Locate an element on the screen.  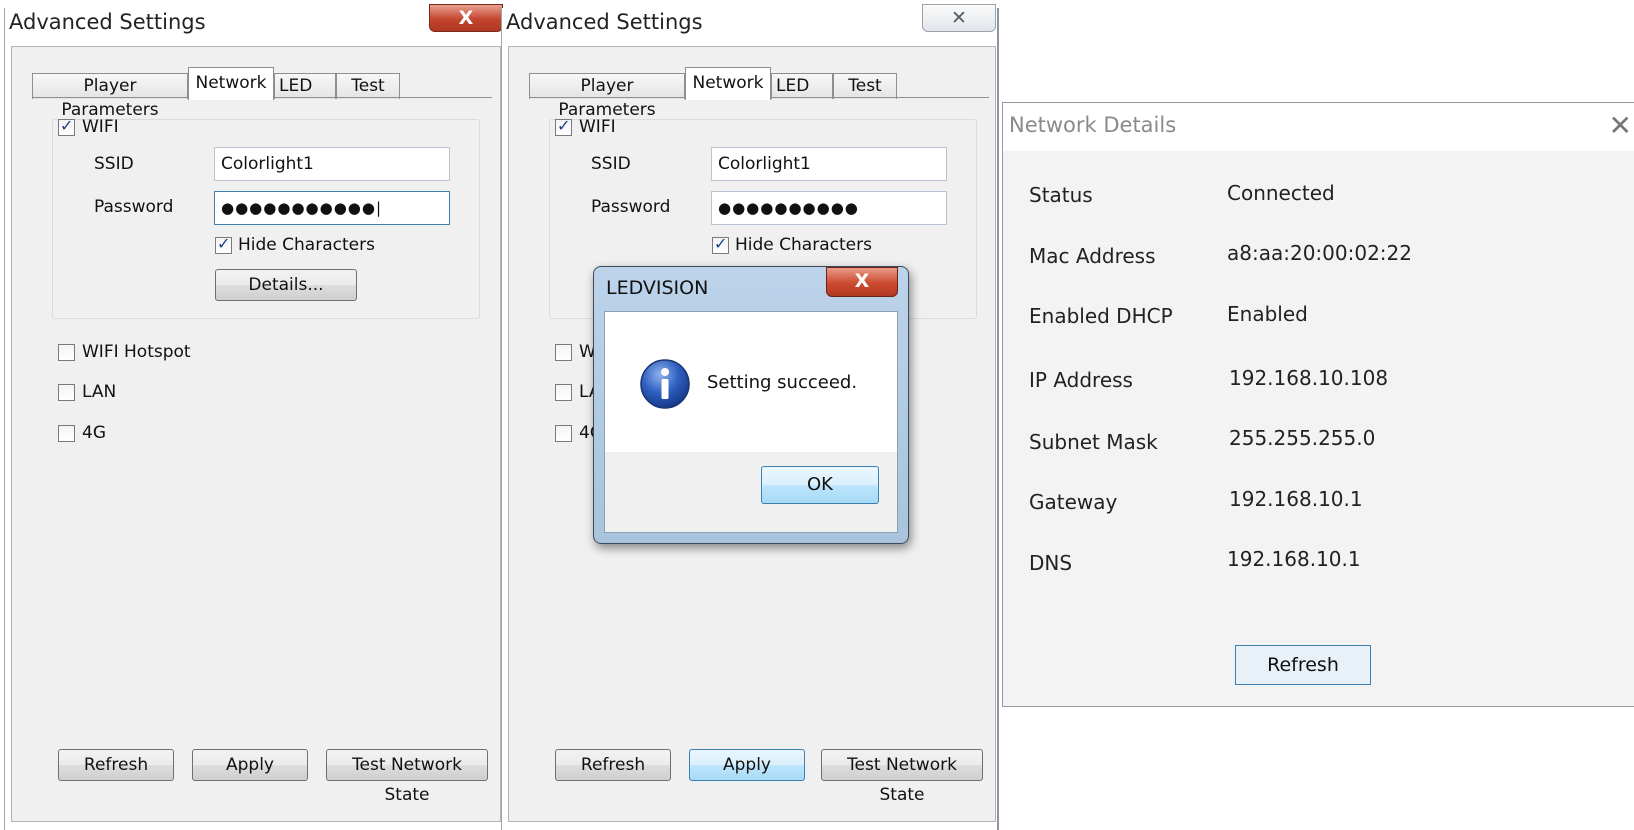
dialog-close-button: X is located at coordinates (862, 282).